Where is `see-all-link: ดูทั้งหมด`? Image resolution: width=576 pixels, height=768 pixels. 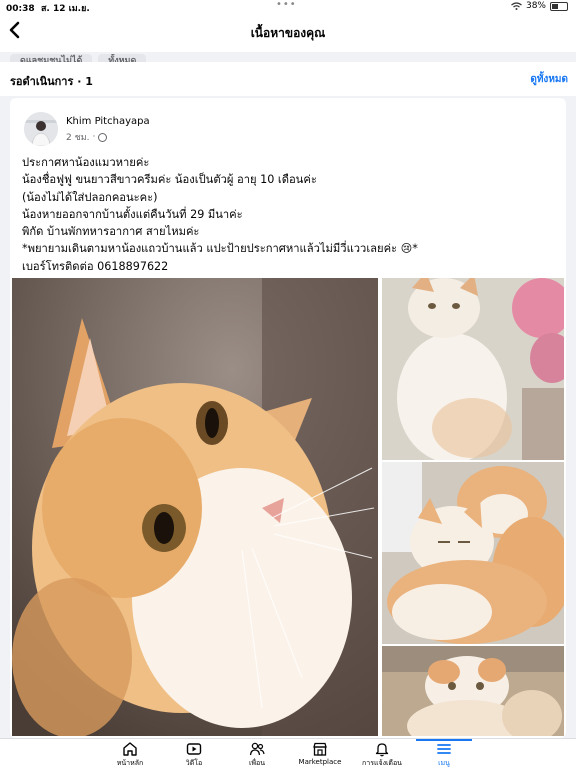 see-all-link: ดูทั้งหมด is located at coordinates (549, 79).